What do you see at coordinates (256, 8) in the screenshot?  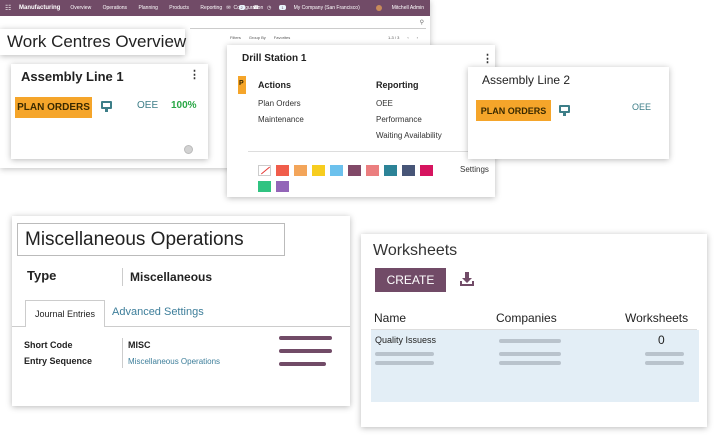 I see `phone-icon: ☎` at bounding box center [256, 8].